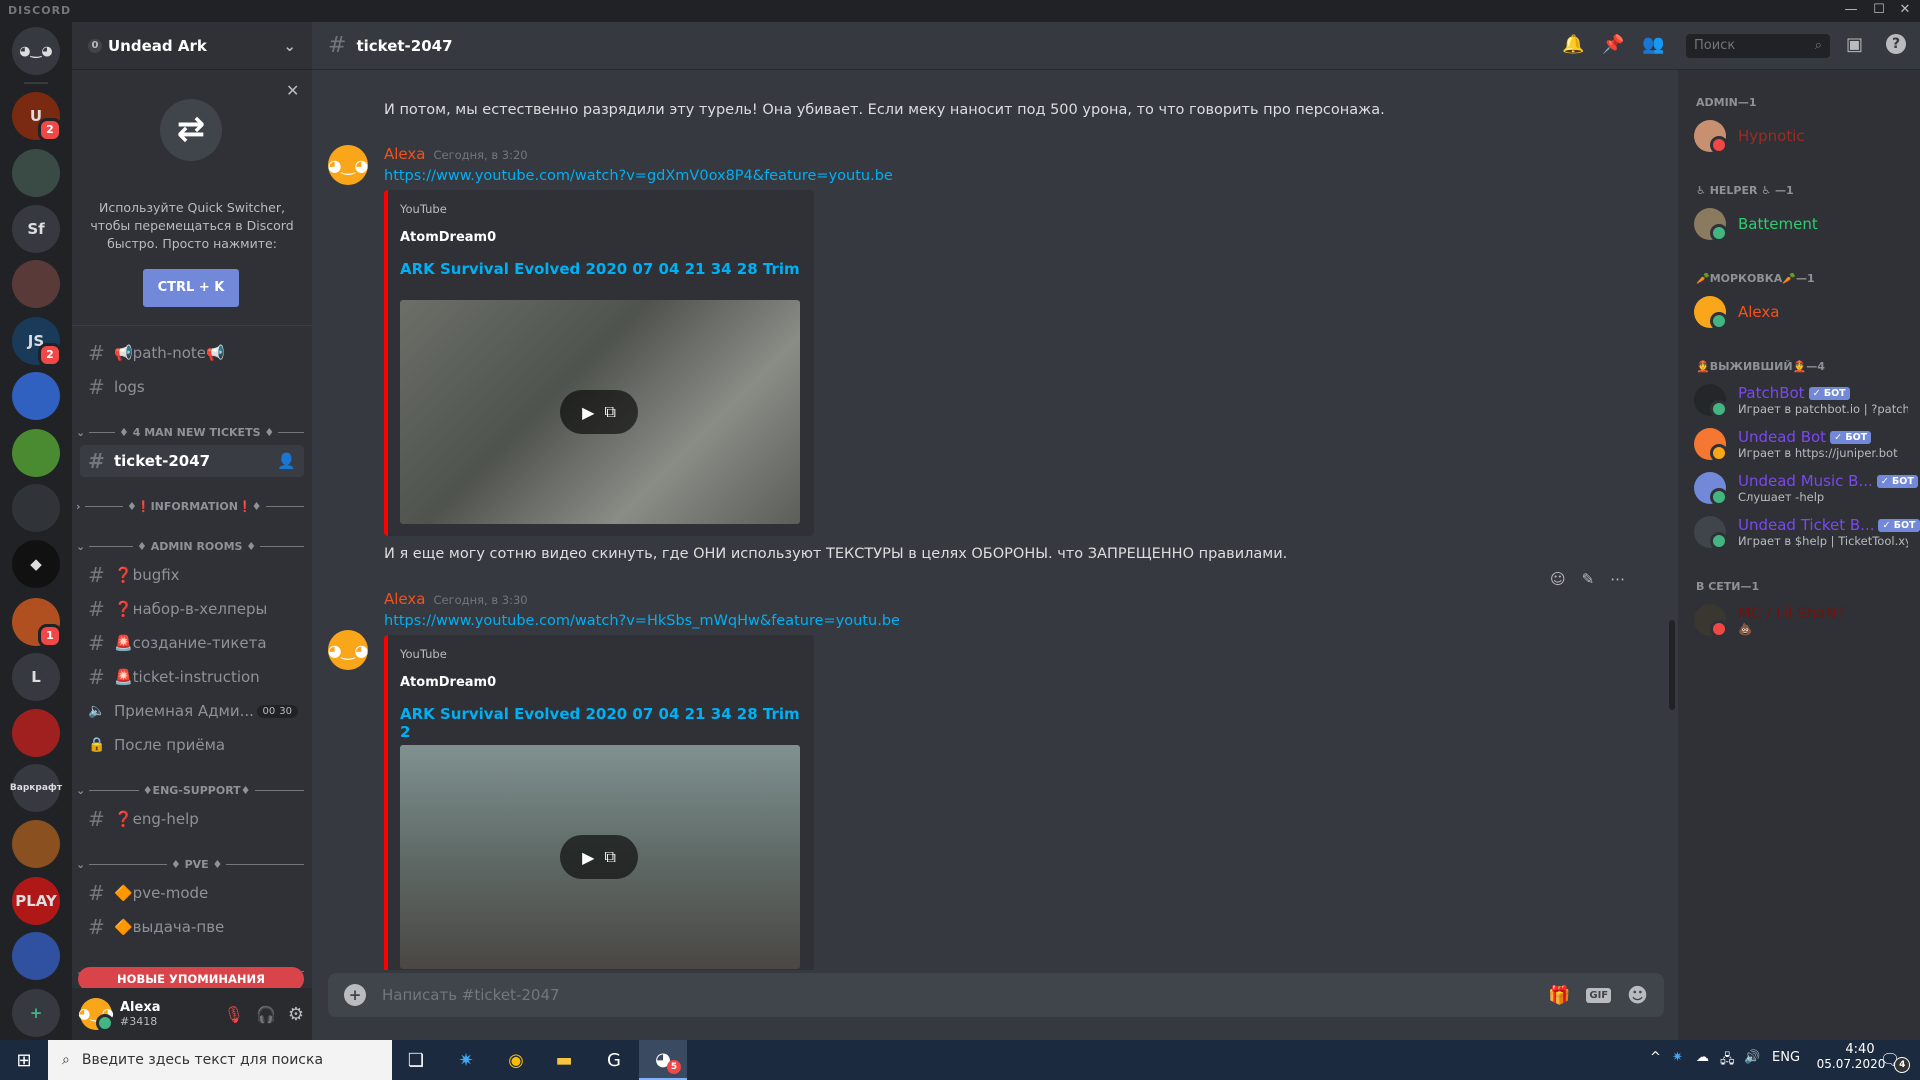 This screenshot has width=1920, height=1080. I want to click on message-composer: + Написать #ticket-2047 🎁 GIF ☻, so click(996, 995).